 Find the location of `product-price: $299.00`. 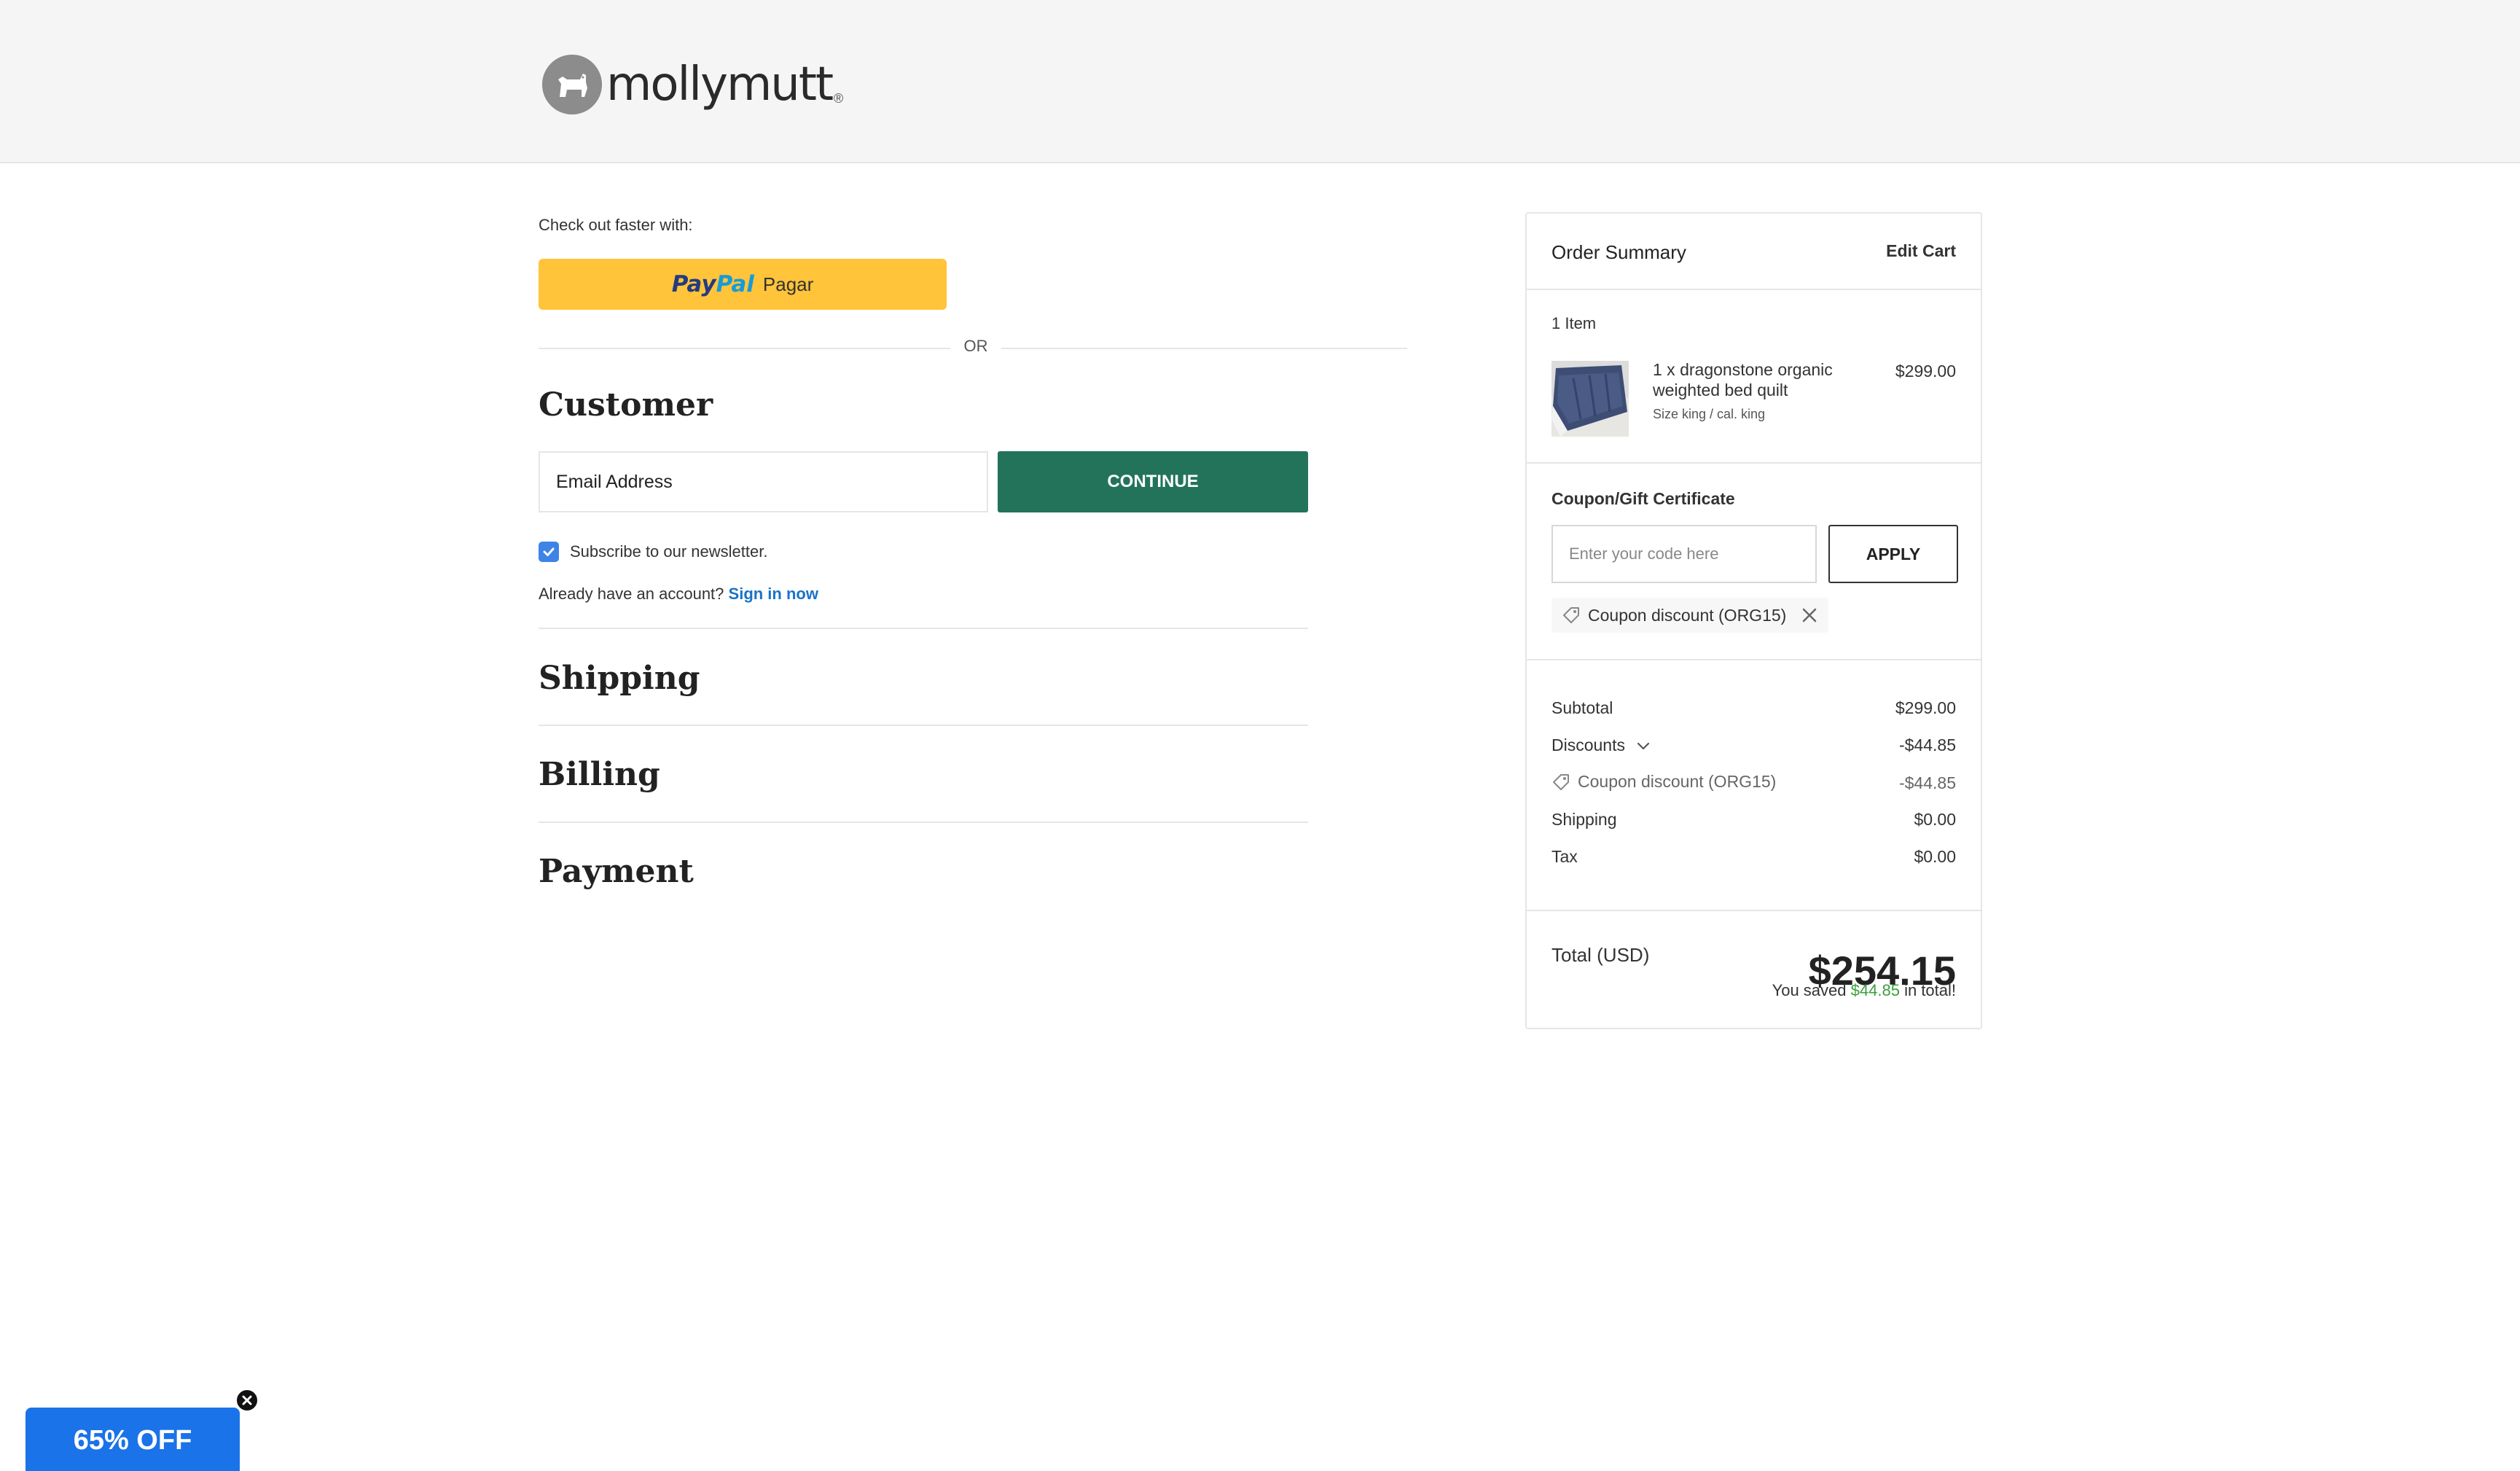

product-price: $299.00 is located at coordinates (1925, 371).